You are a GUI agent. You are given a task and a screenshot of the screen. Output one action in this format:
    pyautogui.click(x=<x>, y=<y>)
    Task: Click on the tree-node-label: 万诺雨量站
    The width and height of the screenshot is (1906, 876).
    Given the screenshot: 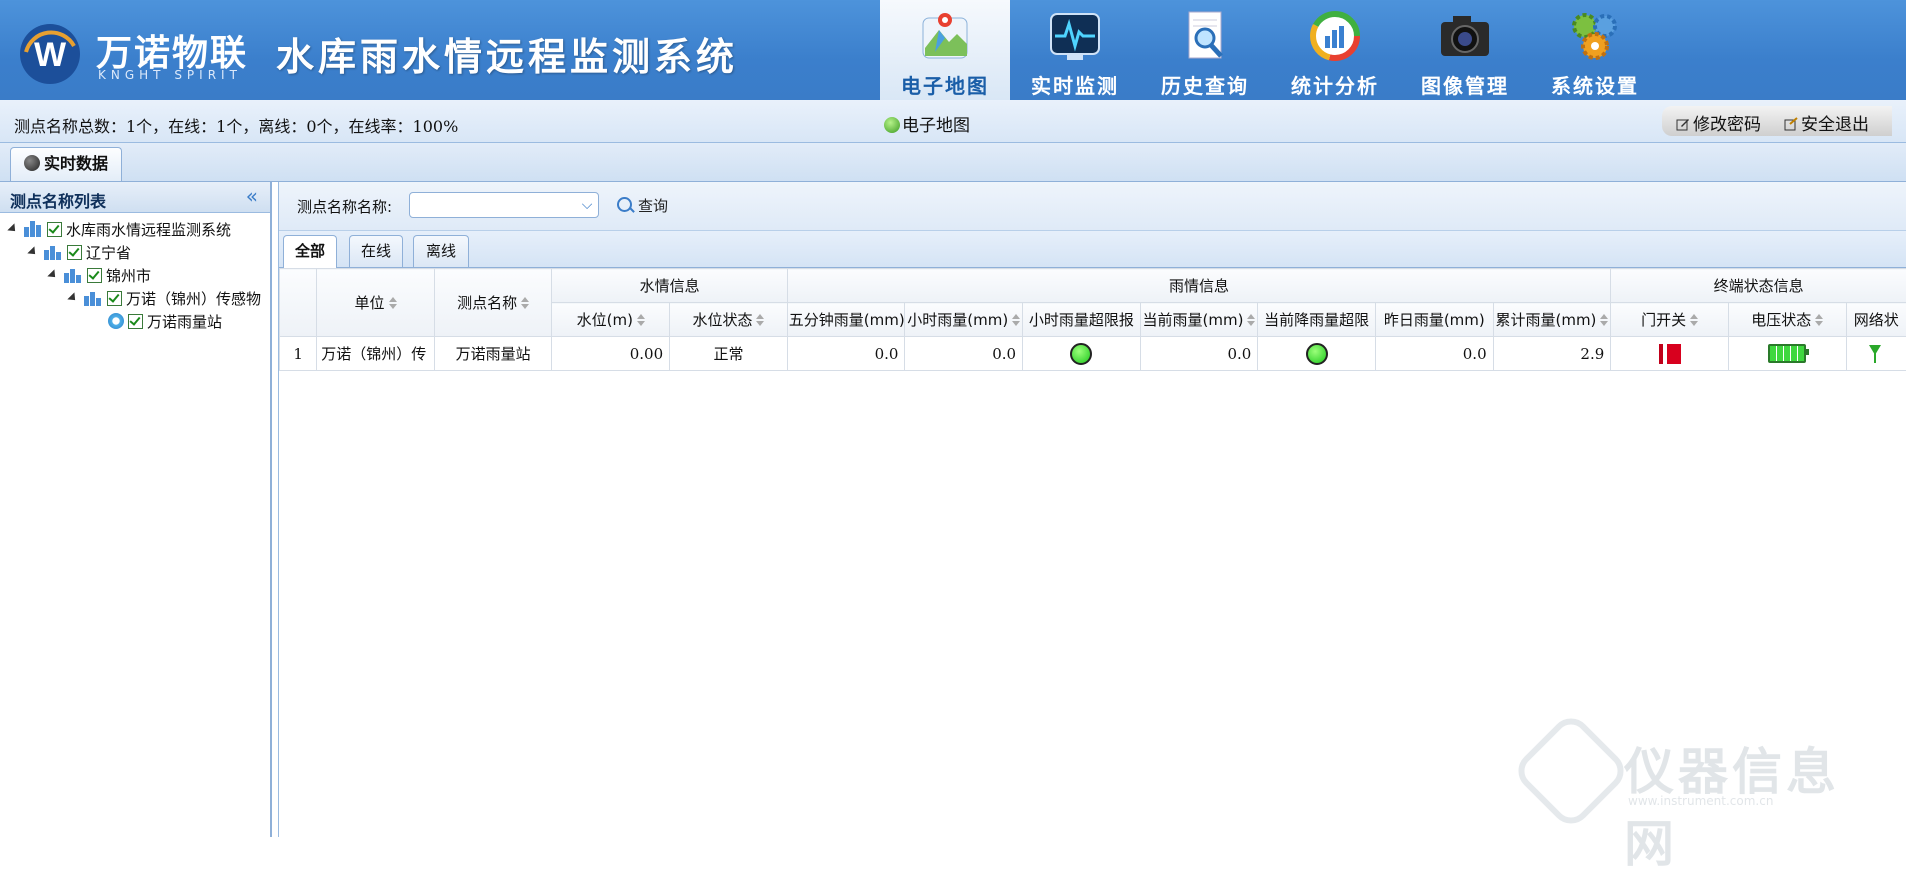 What is the action you would take?
    pyautogui.click(x=184, y=321)
    